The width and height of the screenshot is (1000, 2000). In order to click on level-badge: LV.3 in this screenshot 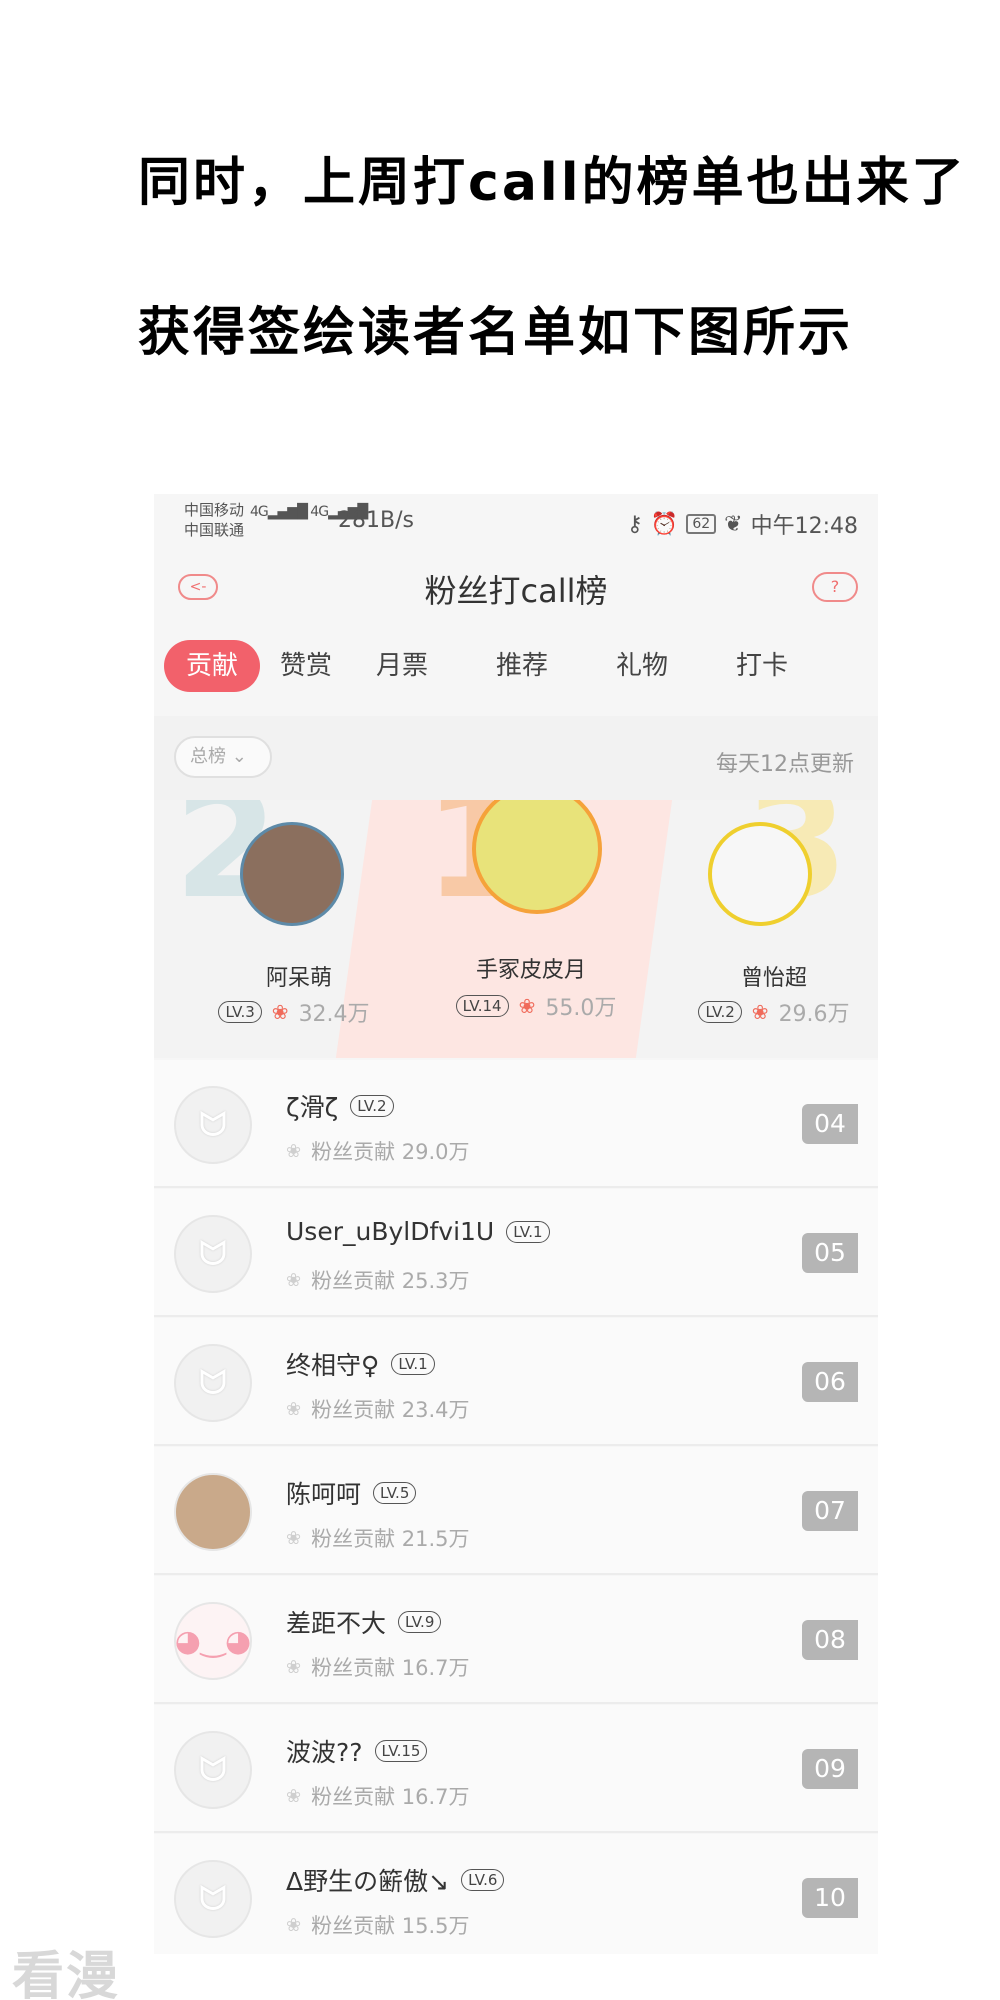, I will do `click(240, 1012)`.